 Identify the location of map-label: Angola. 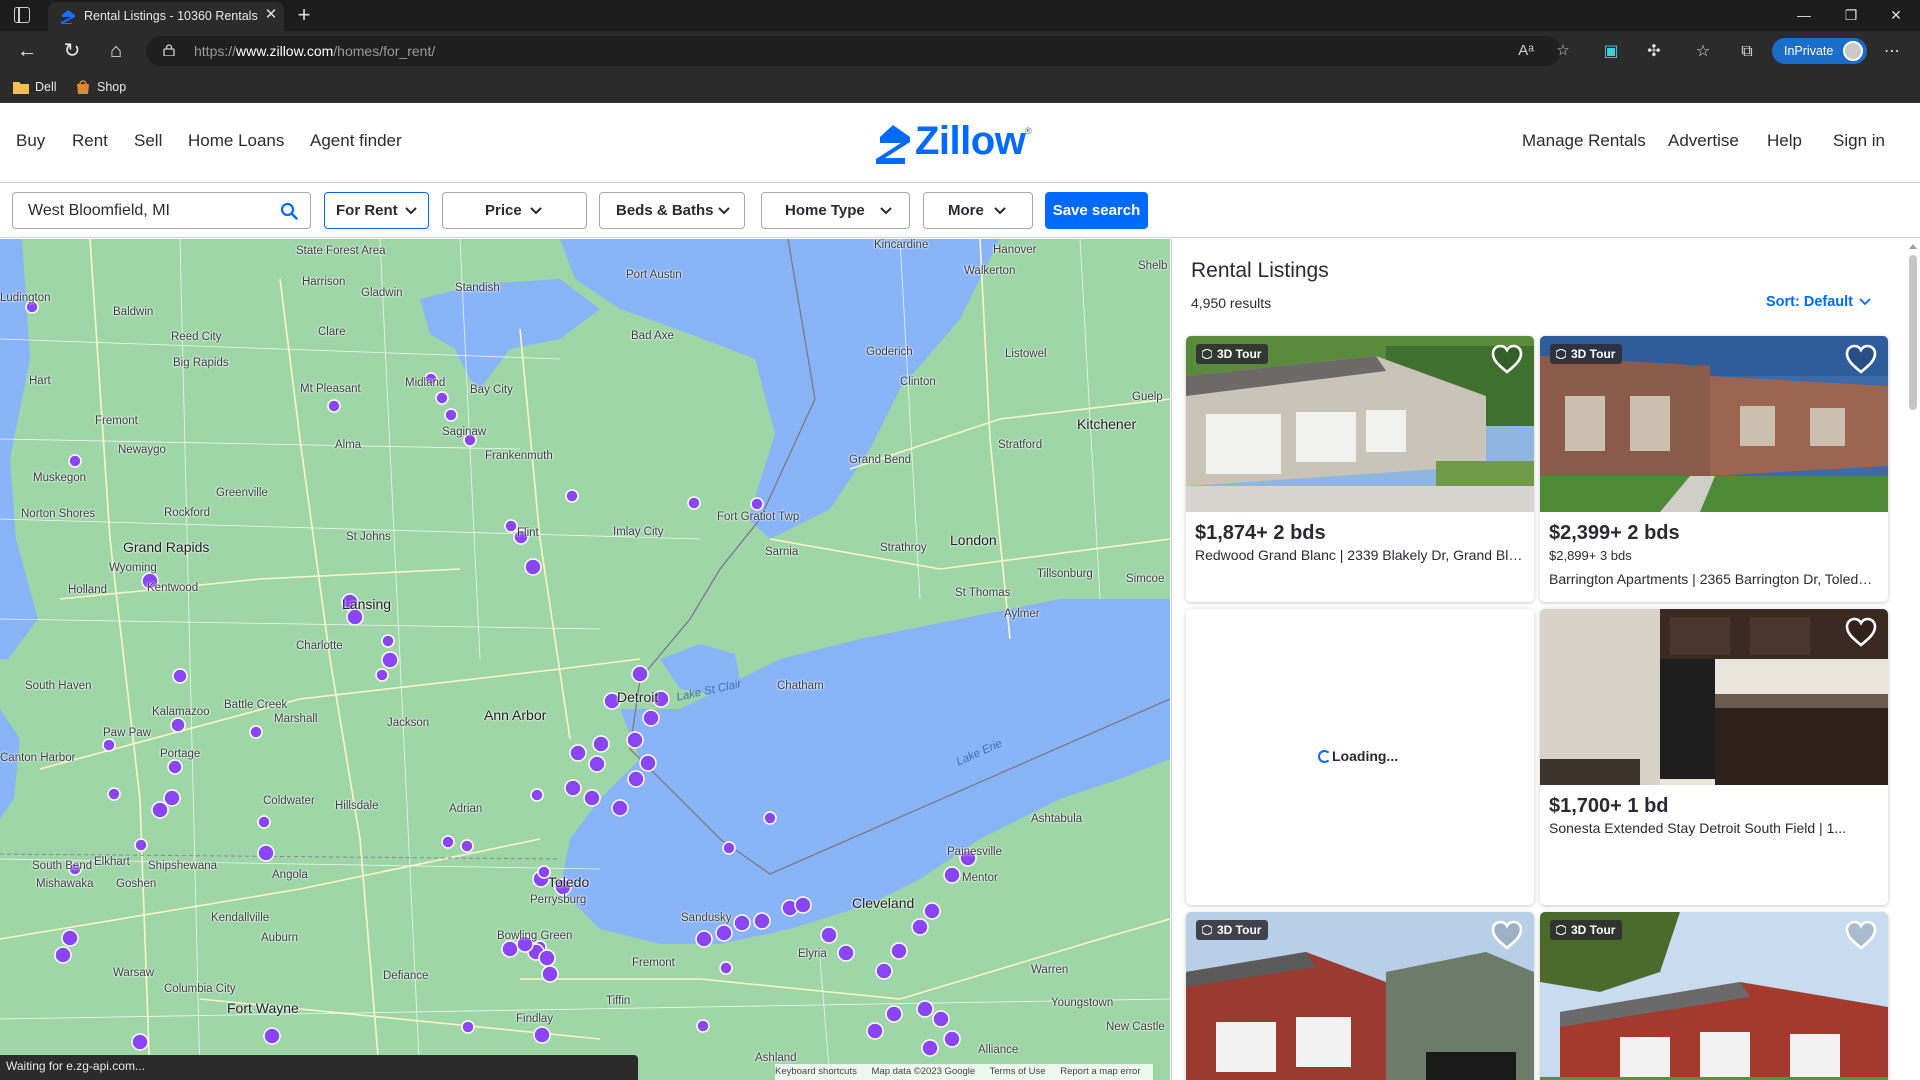
(290, 875).